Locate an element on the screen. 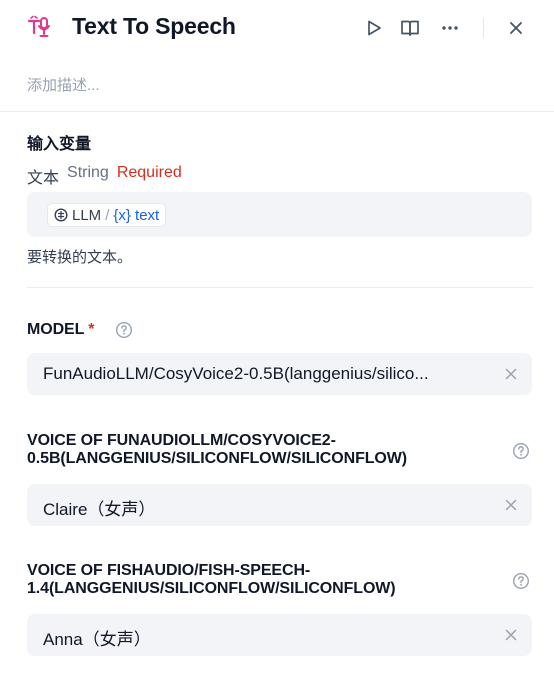 The height and width of the screenshot is (680, 554). voice2-select-value: Anna（女声） is located at coordinates (97, 639).